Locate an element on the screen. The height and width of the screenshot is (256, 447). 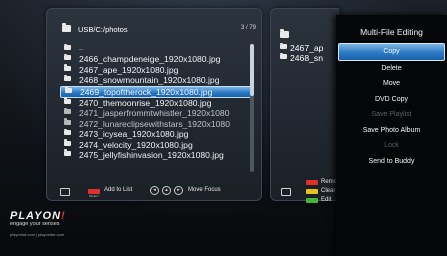
file-name: 2469_topoftherock_1920x1080.jpg is located at coordinates (146, 91).